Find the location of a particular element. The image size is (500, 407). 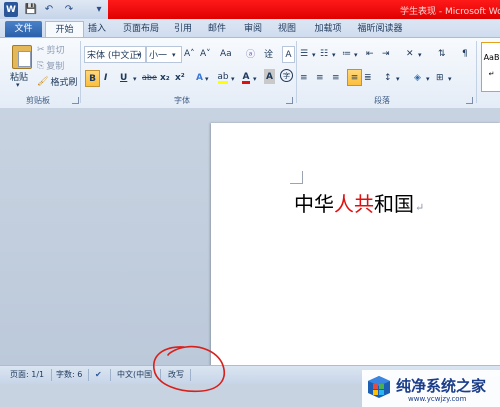

tab-view: 视图 is located at coordinates (287, 29).